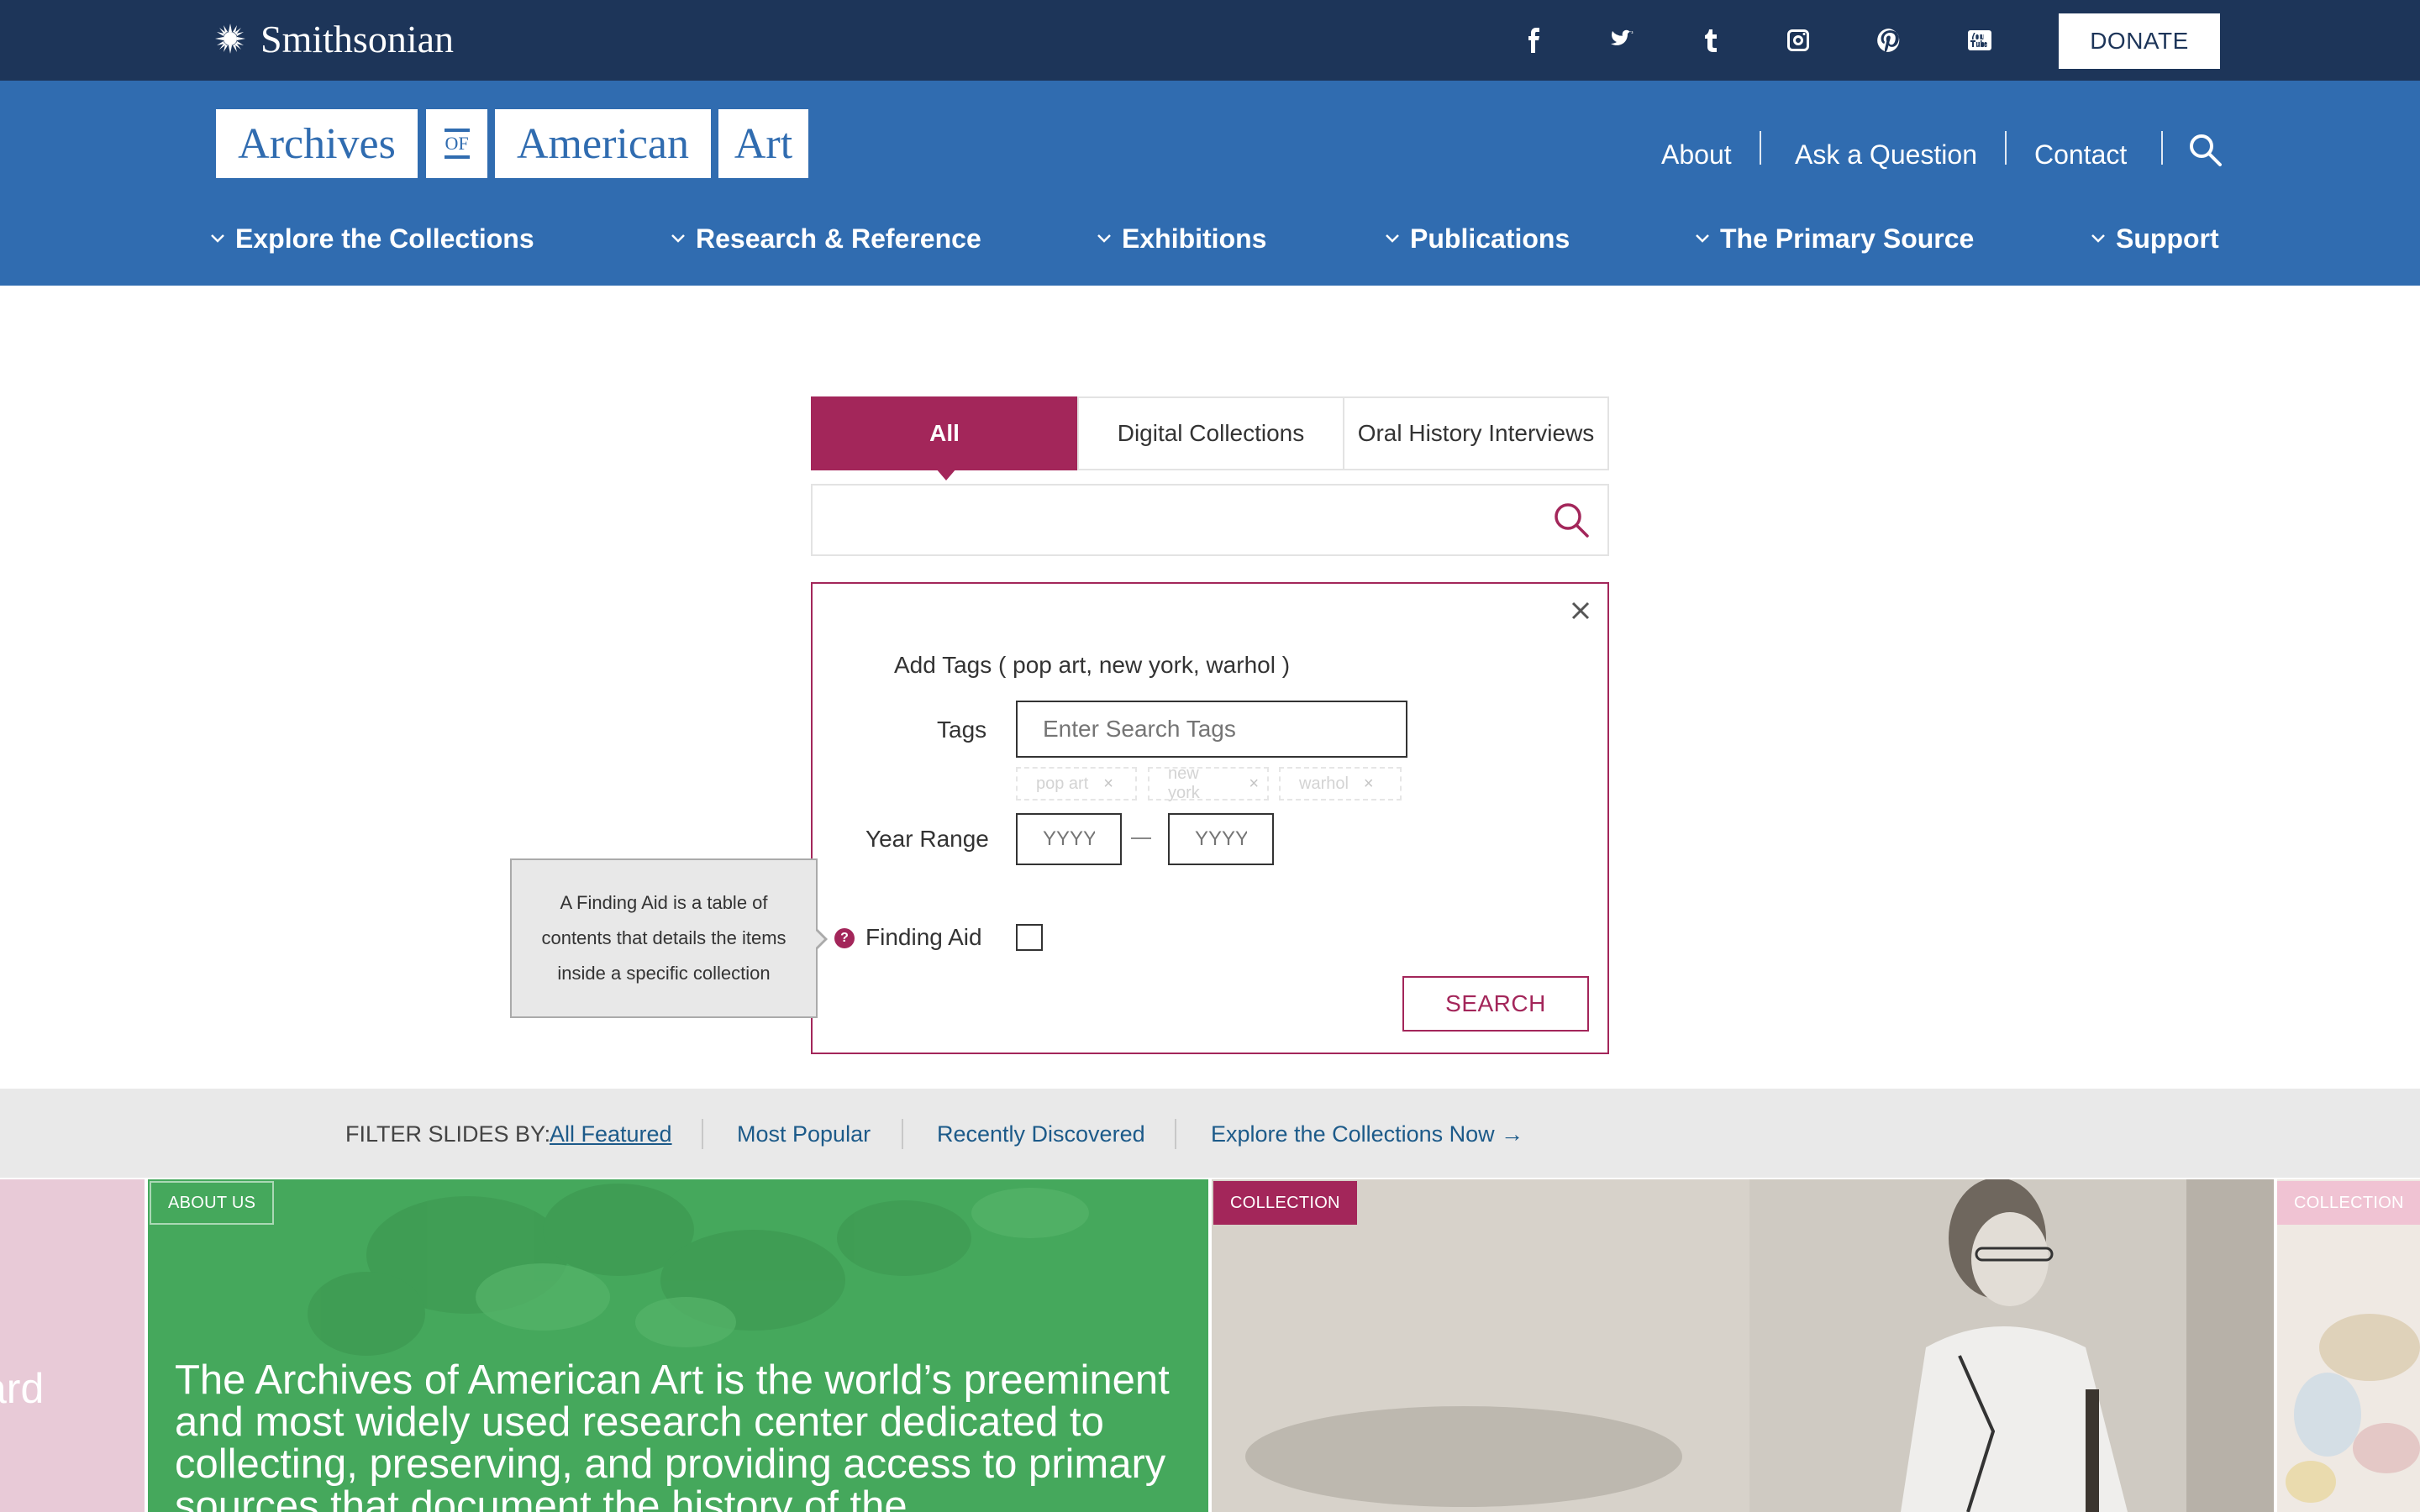 The height and width of the screenshot is (1512, 2420). I want to click on tumblr-icon, so click(1711, 40).